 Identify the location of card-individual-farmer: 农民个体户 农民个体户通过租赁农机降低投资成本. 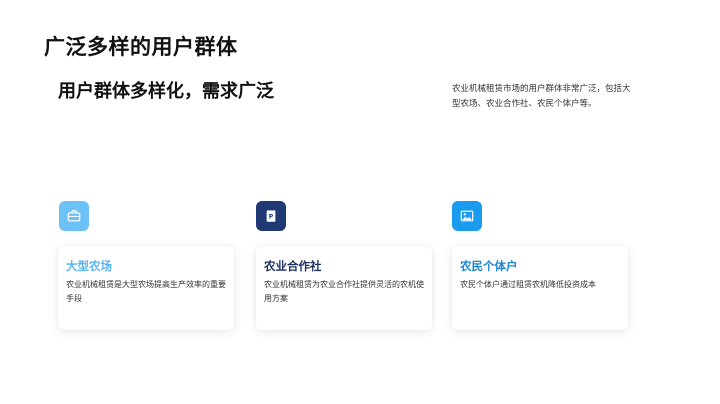
(540, 288).